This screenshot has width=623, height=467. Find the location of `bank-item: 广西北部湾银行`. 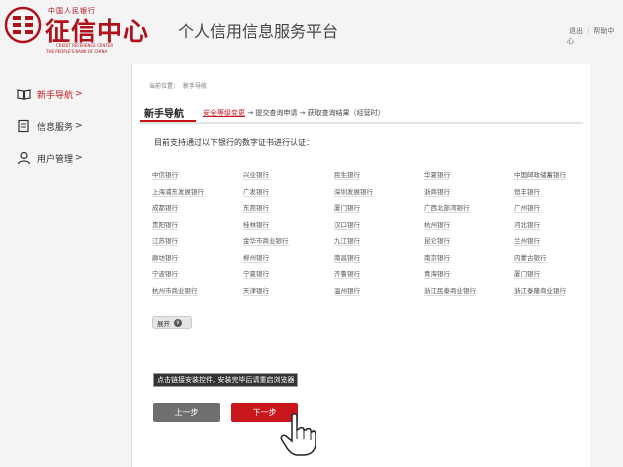

bank-item: 广西北部湾银行 is located at coordinates (447, 208).